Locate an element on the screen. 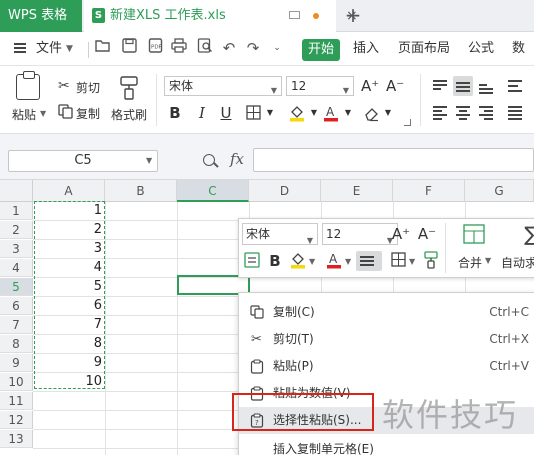 The height and width of the screenshot is (455, 534). mini-fill-color-icon is located at coordinates (298, 261).